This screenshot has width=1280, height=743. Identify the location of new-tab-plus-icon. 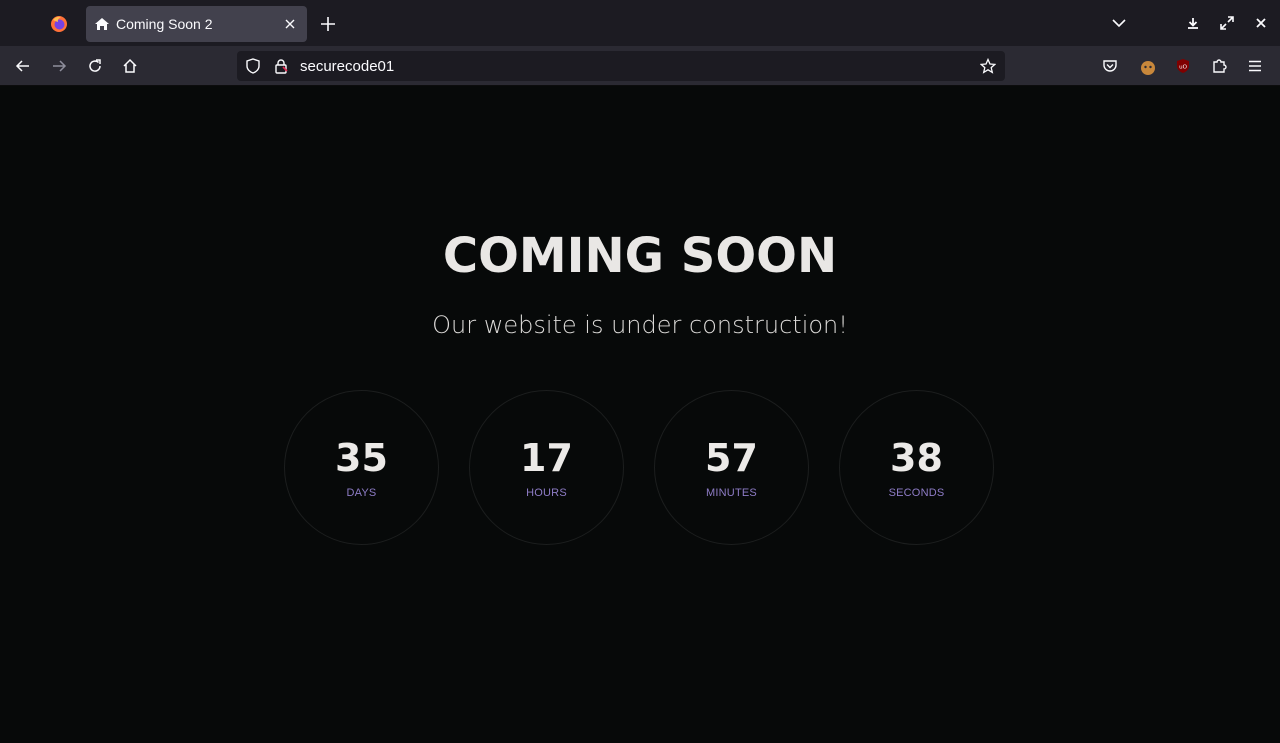
(328, 24).